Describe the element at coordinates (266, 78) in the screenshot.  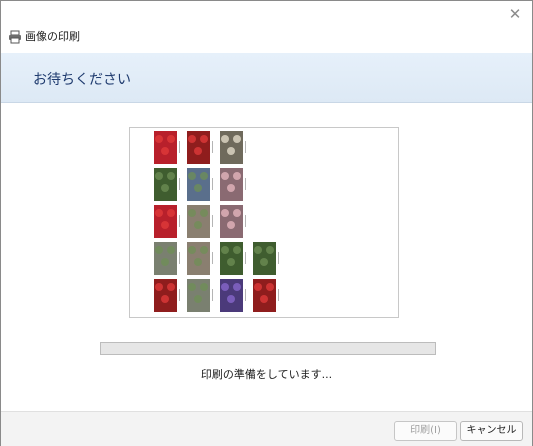
I see `header-band: お待ちください` at that location.